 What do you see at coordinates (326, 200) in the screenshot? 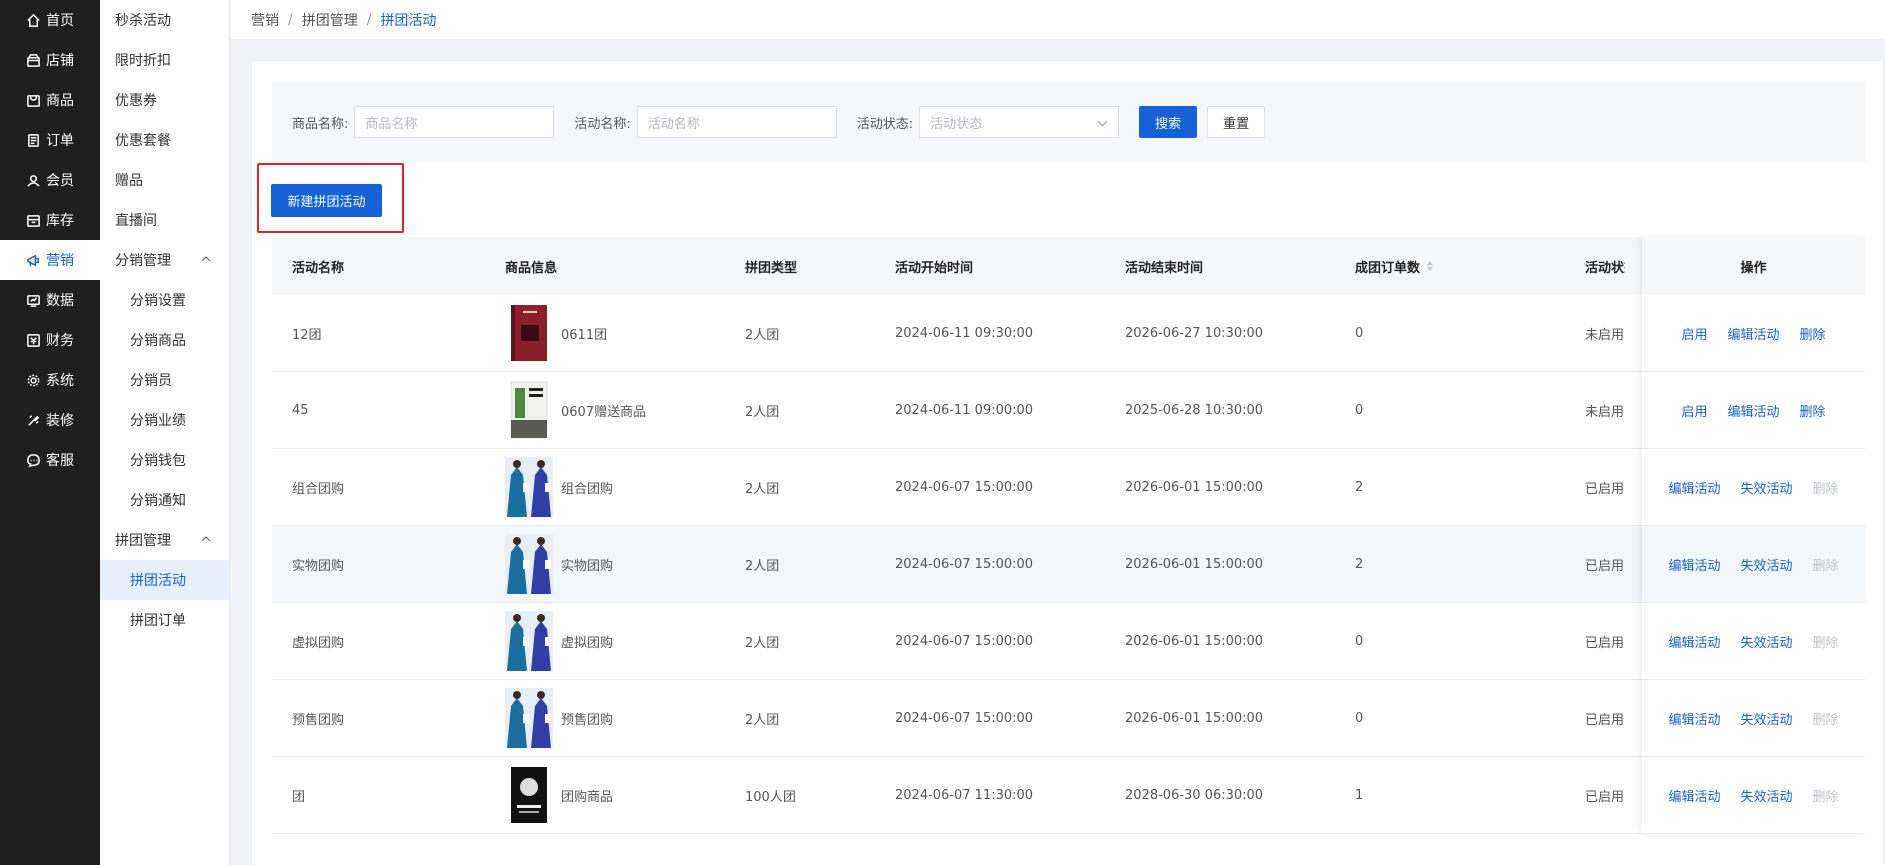
I see `new-group-activity-button: 新建拼团活动` at bounding box center [326, 200].